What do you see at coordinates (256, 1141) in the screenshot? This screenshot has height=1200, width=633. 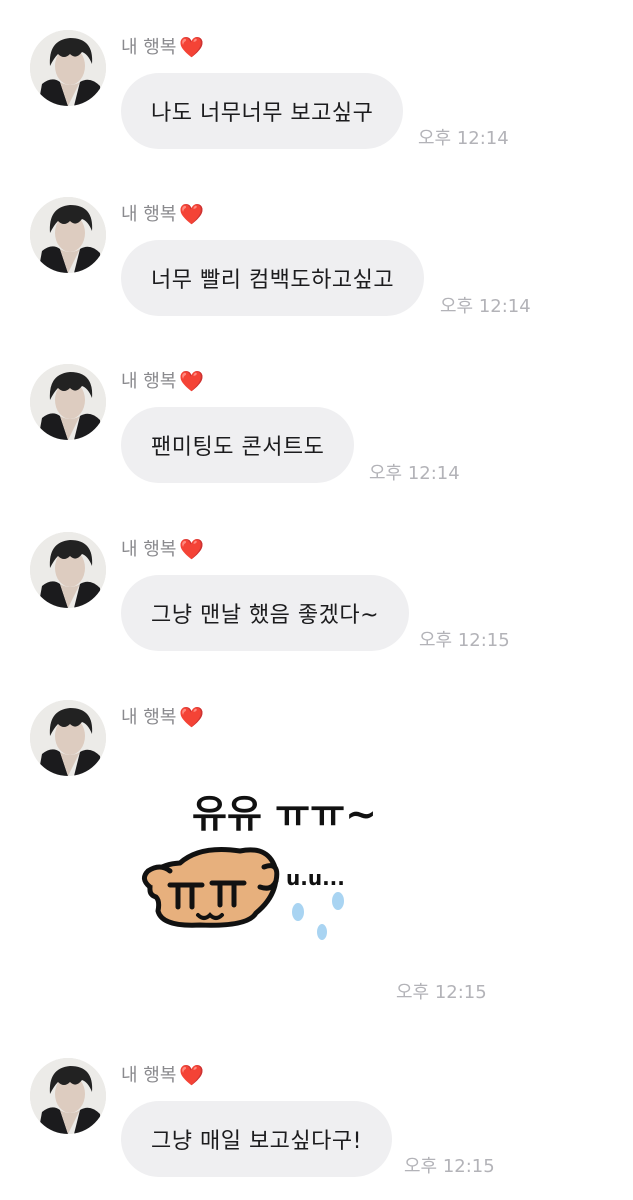 I see `message-text: 그냥 매일 보고싶다구!` at bounding box center [256, 1141].